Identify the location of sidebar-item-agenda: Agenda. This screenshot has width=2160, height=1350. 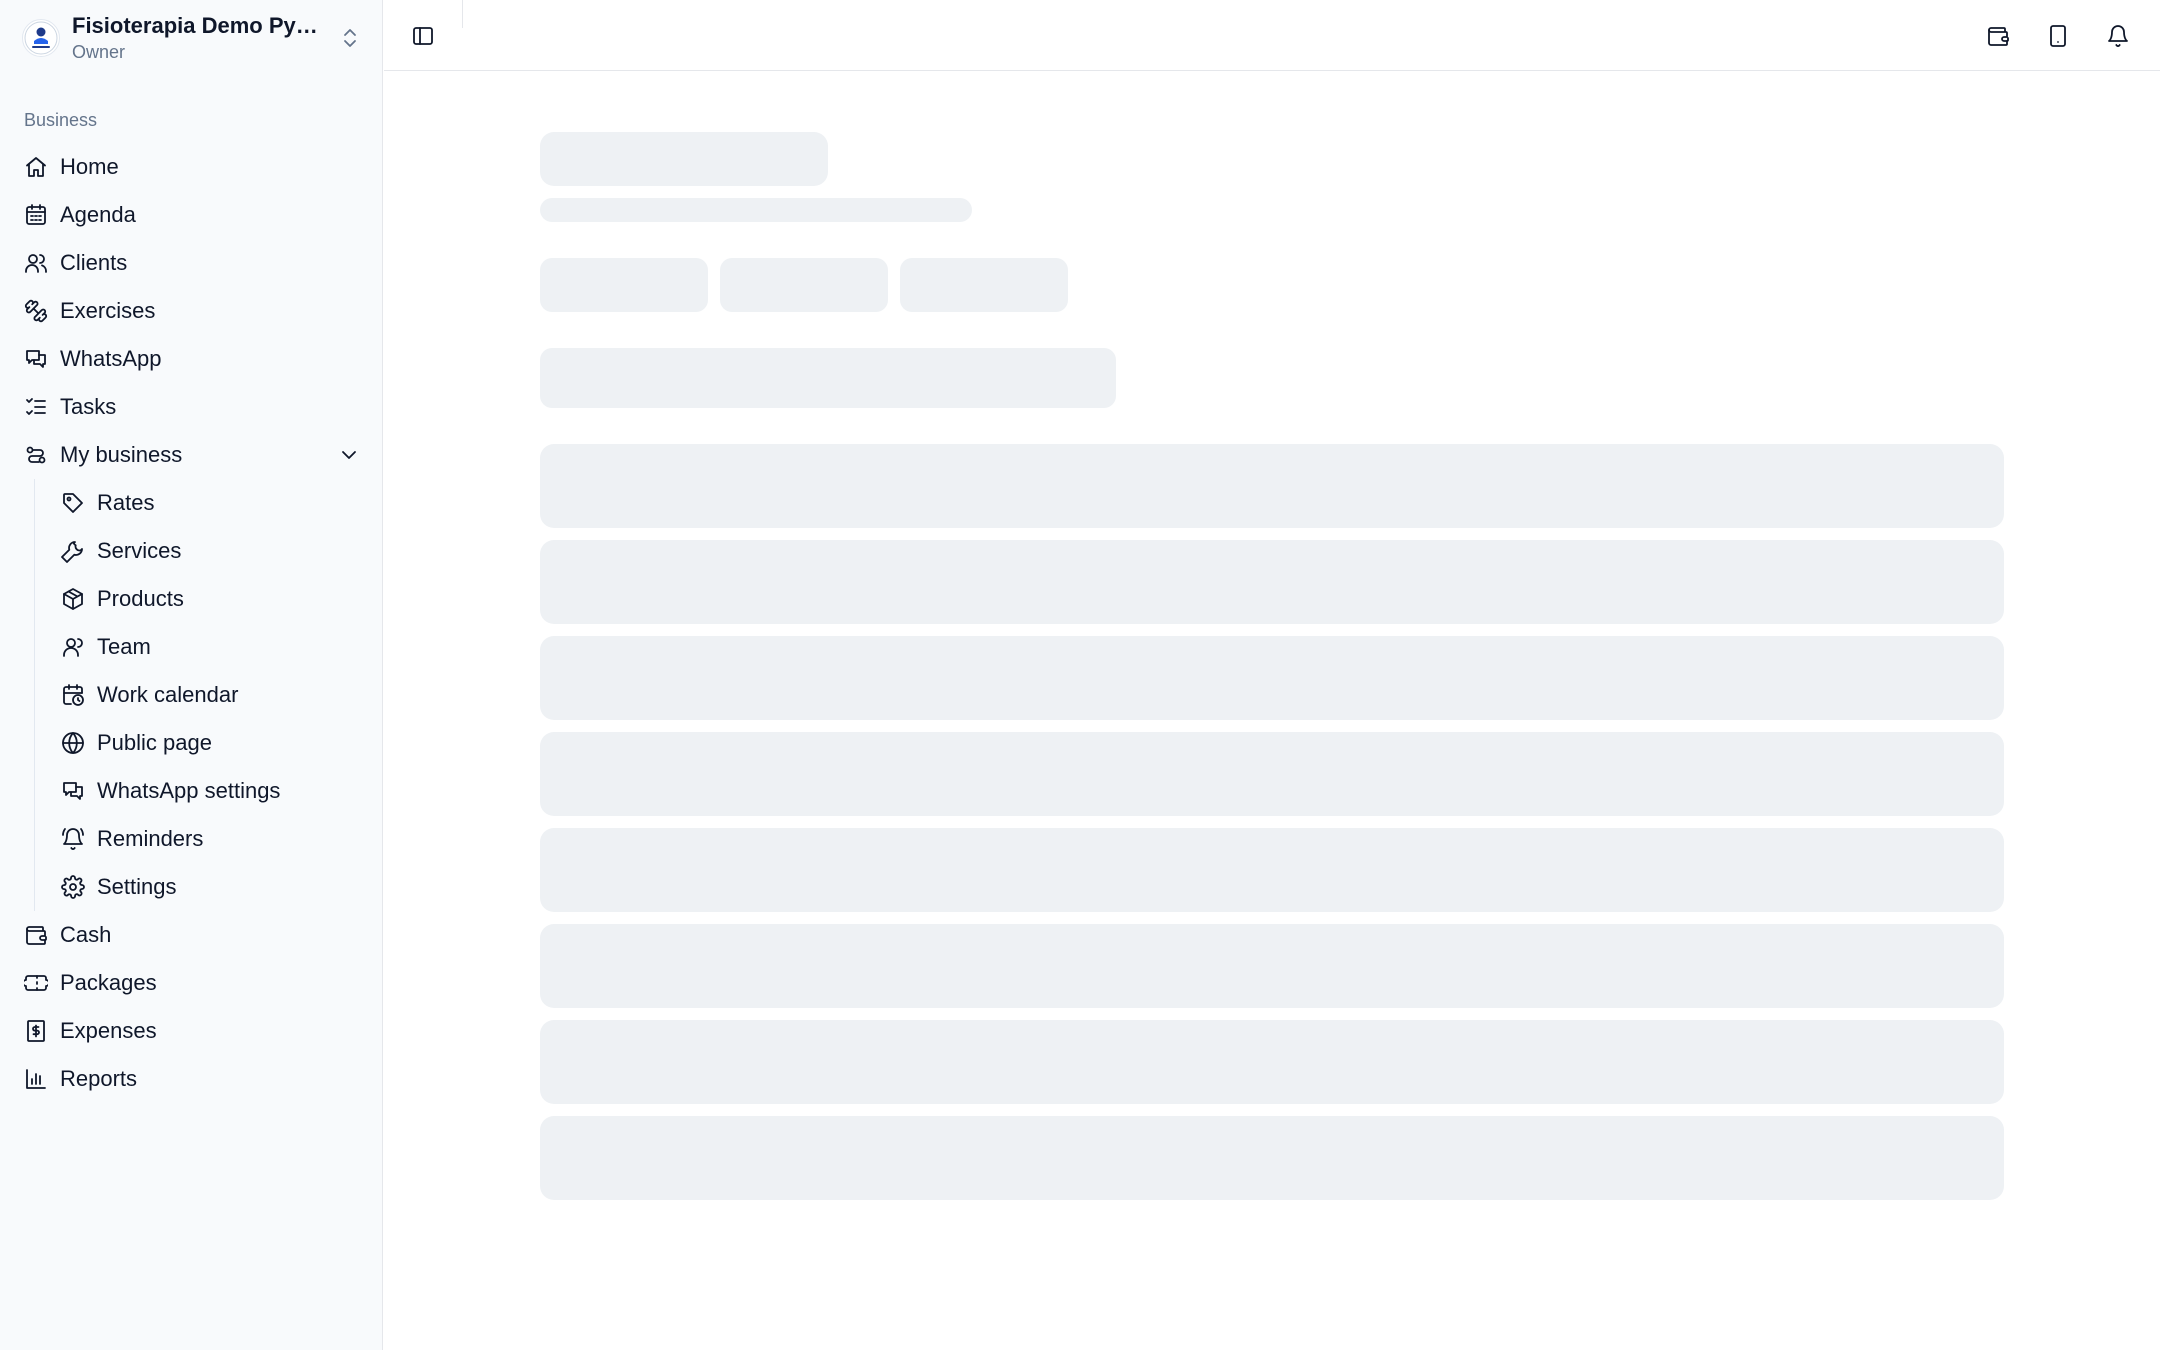
(191, 215).